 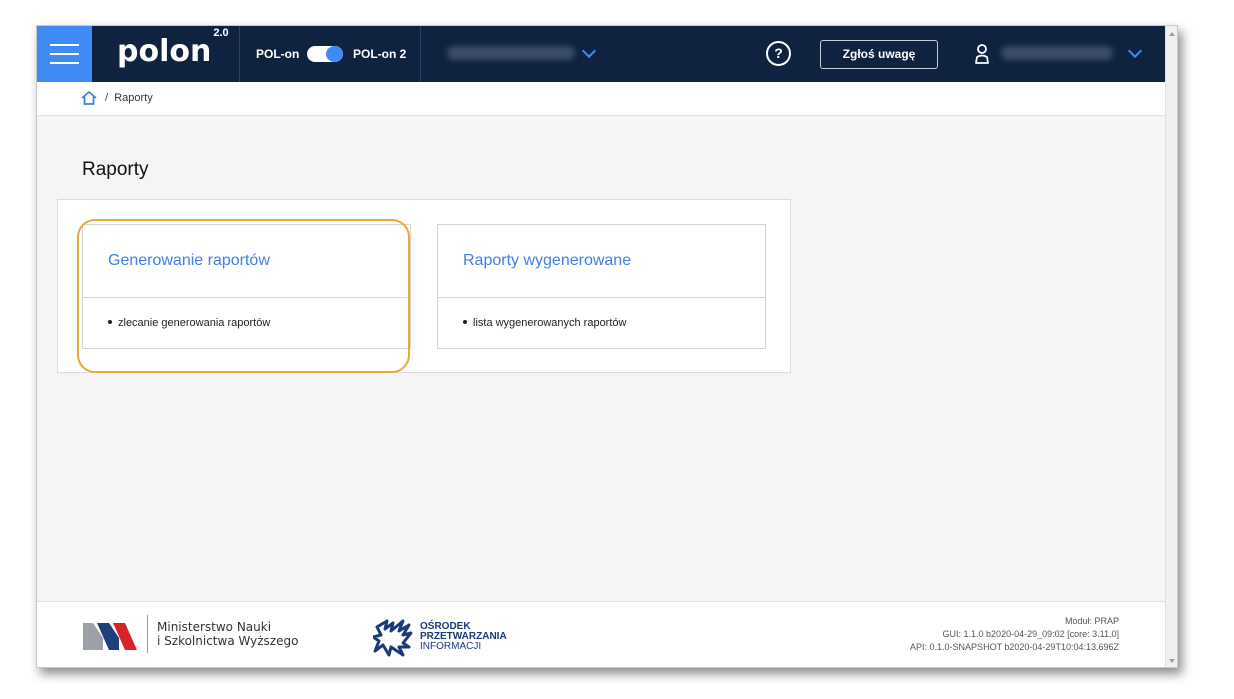 I want to click on tile-item: lista wygenerowanych raportów, so click(x=601, y=313).